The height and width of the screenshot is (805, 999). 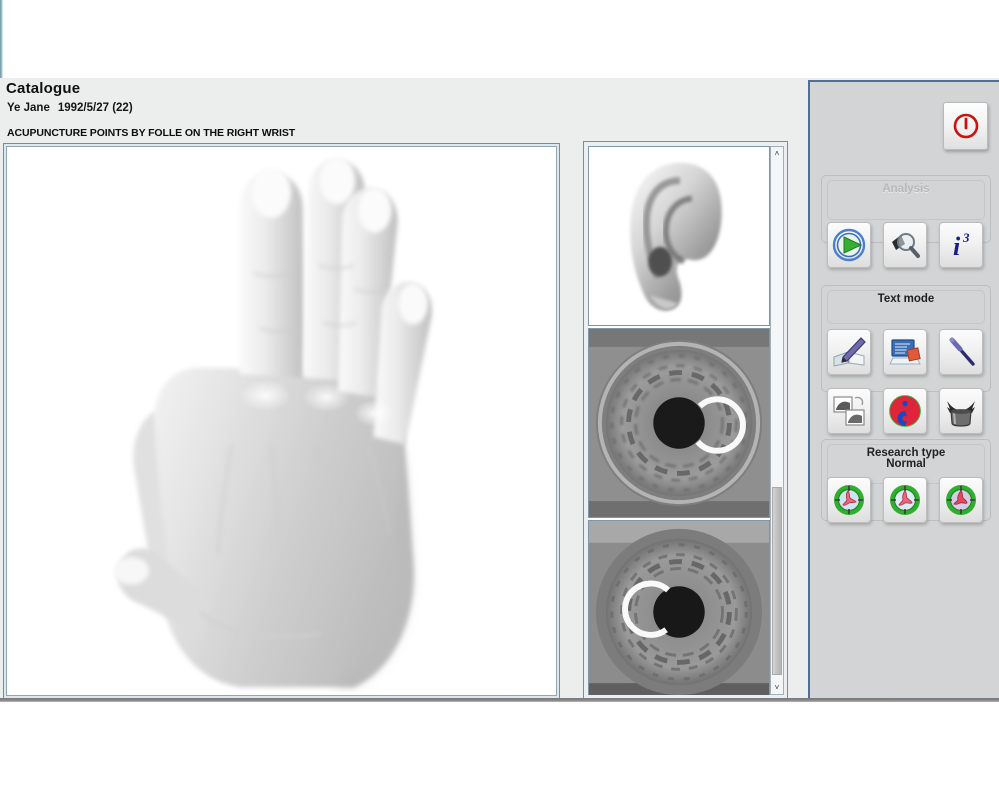 I want to click on acupuncture-needle-icon, so click(x=962, y=351).